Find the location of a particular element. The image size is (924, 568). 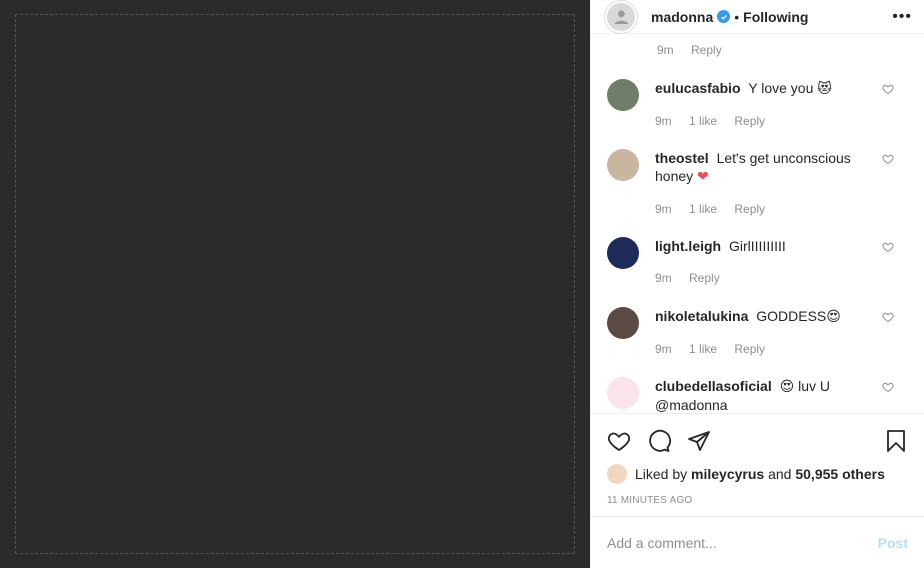

likes-conjunction: and is located at coordinates (780, 474).